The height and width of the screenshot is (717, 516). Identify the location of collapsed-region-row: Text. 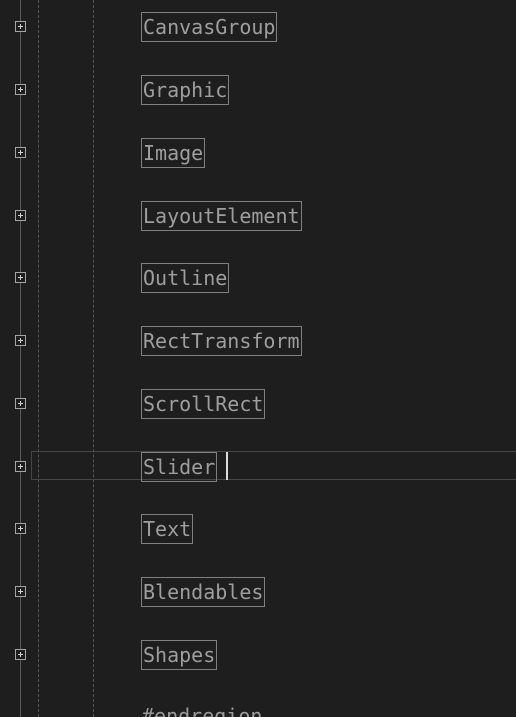
(258, 530).